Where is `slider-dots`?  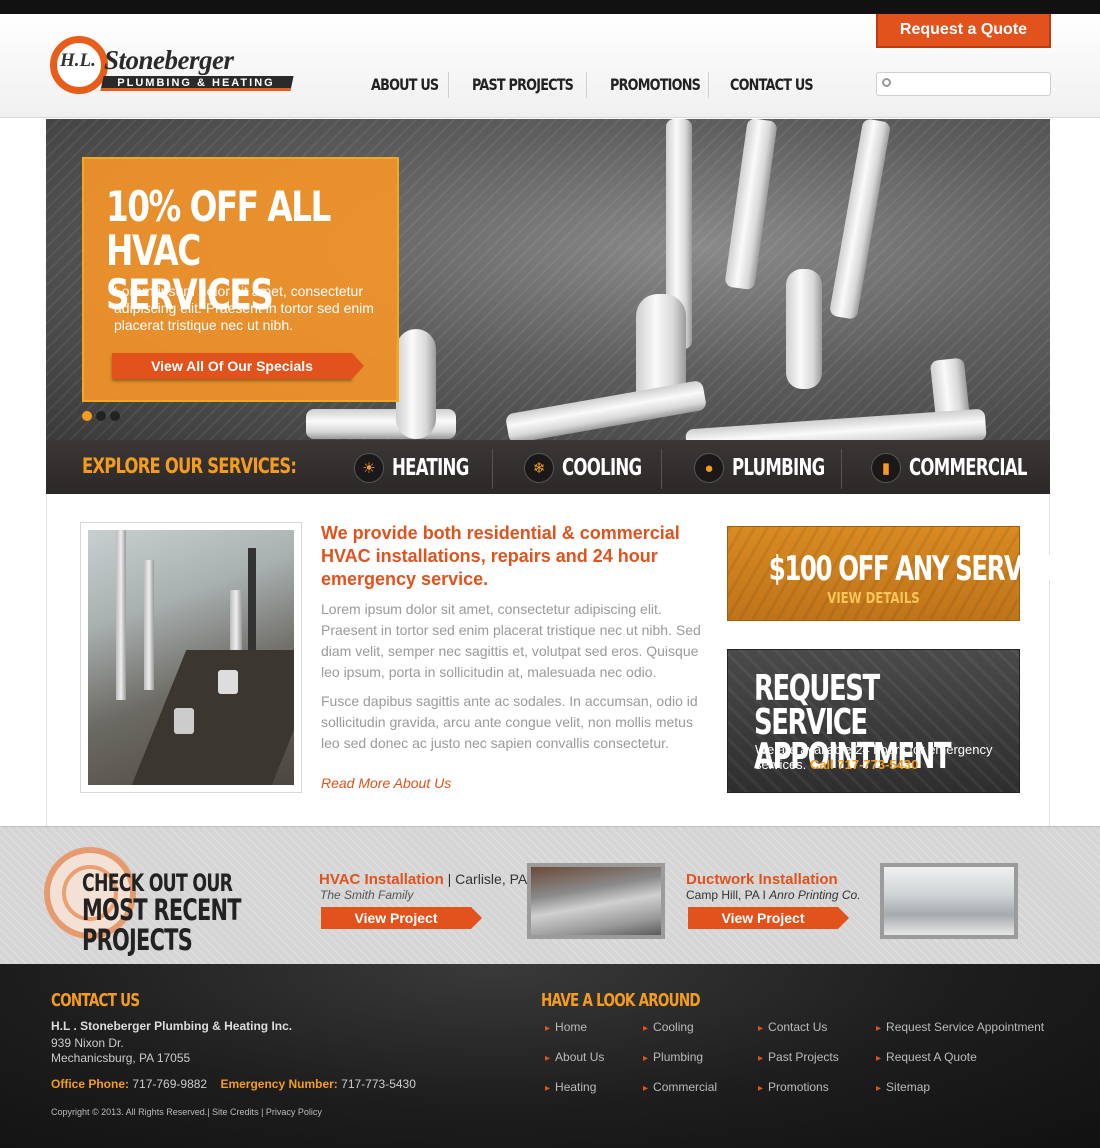
slider-dots is located at coordinates (101, 416).